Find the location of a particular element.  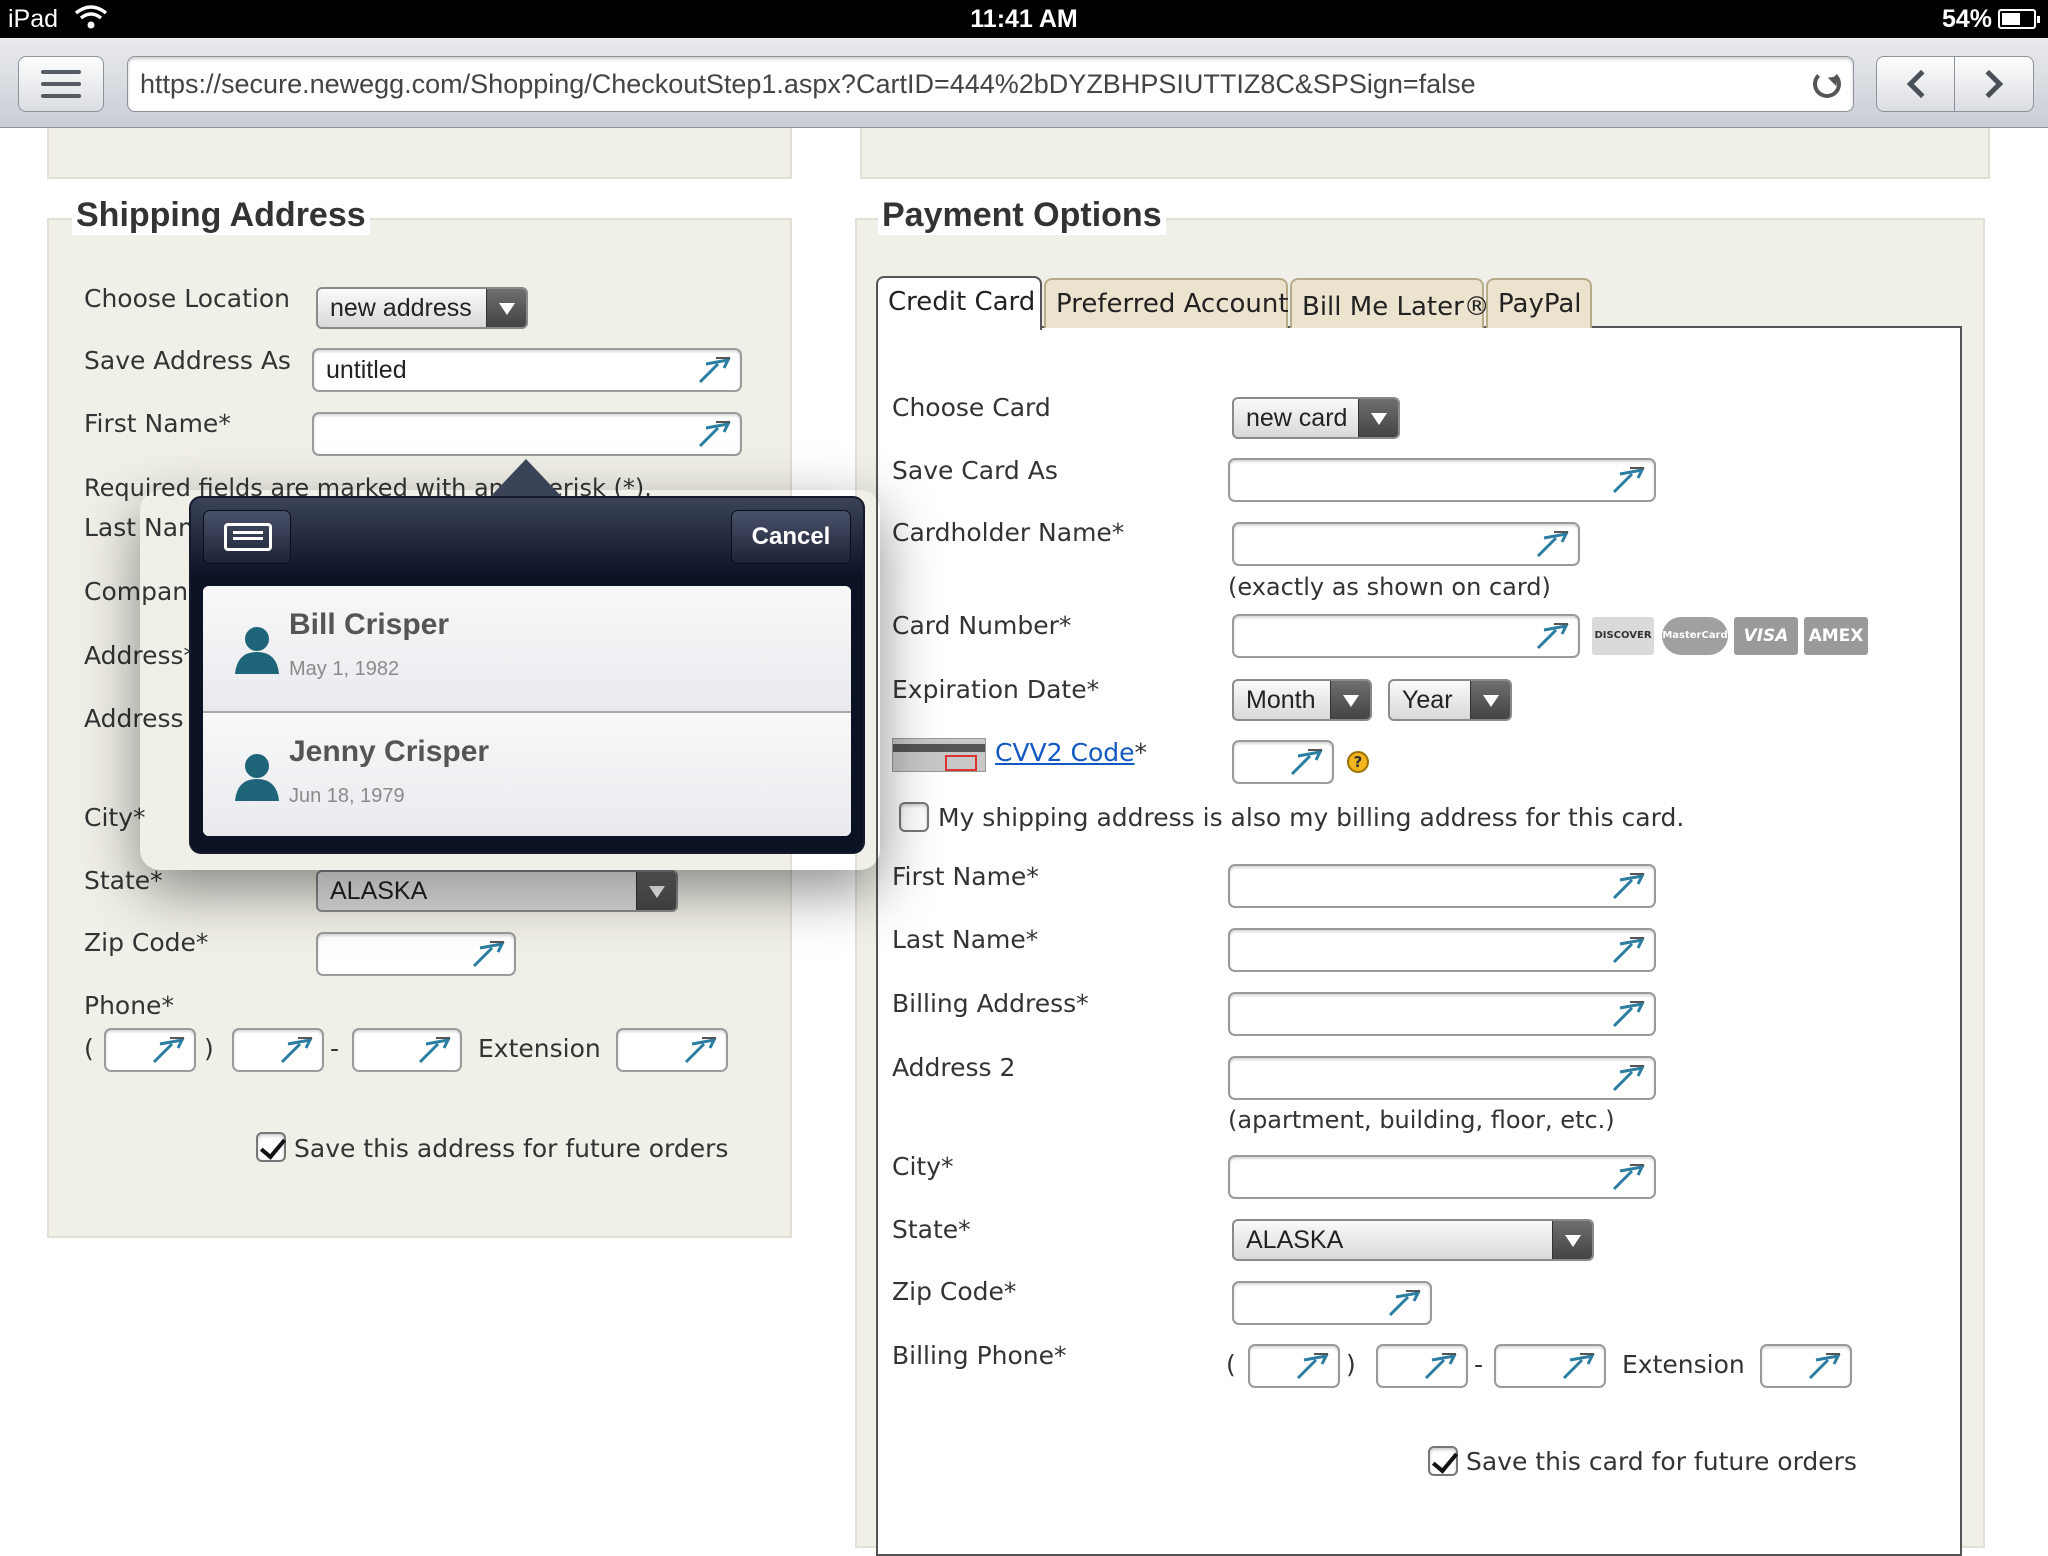

tab-credit-card: Credit Card is located at coordinates (959, 303).